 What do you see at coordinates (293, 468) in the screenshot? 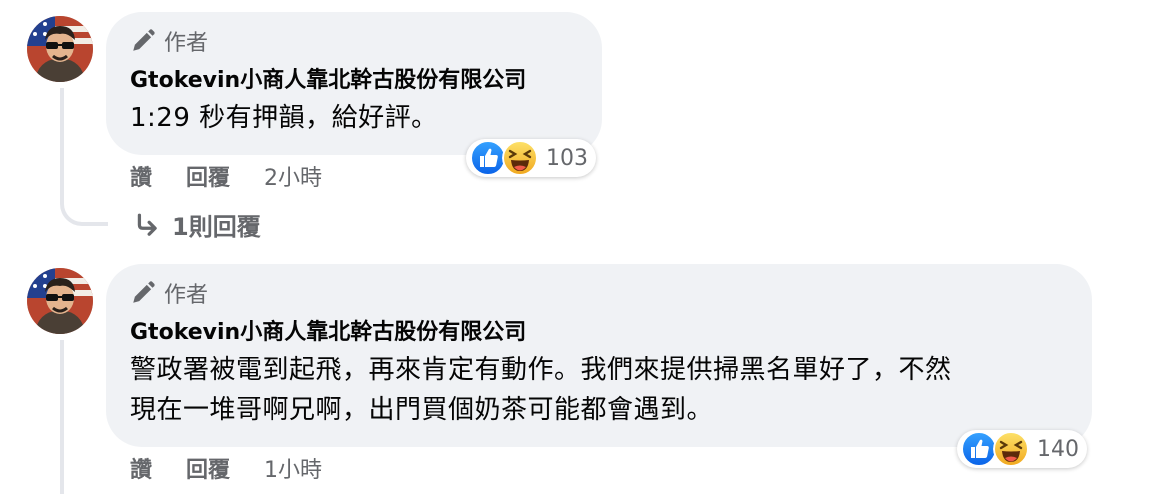
I see `comment-timestamp: 1小時` at bounding box center [293, 468].